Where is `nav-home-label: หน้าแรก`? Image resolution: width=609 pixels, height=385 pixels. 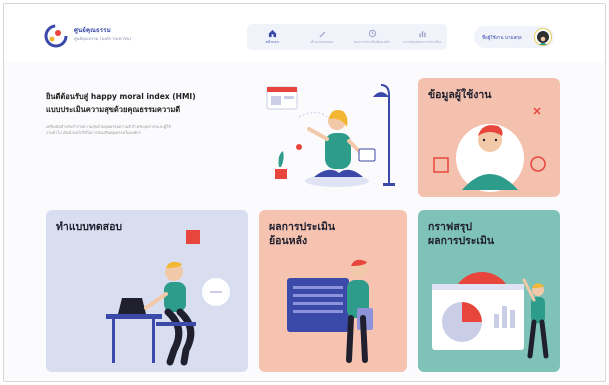
nav-home-label: หน้าแรก is located at coordinates (272, 42).